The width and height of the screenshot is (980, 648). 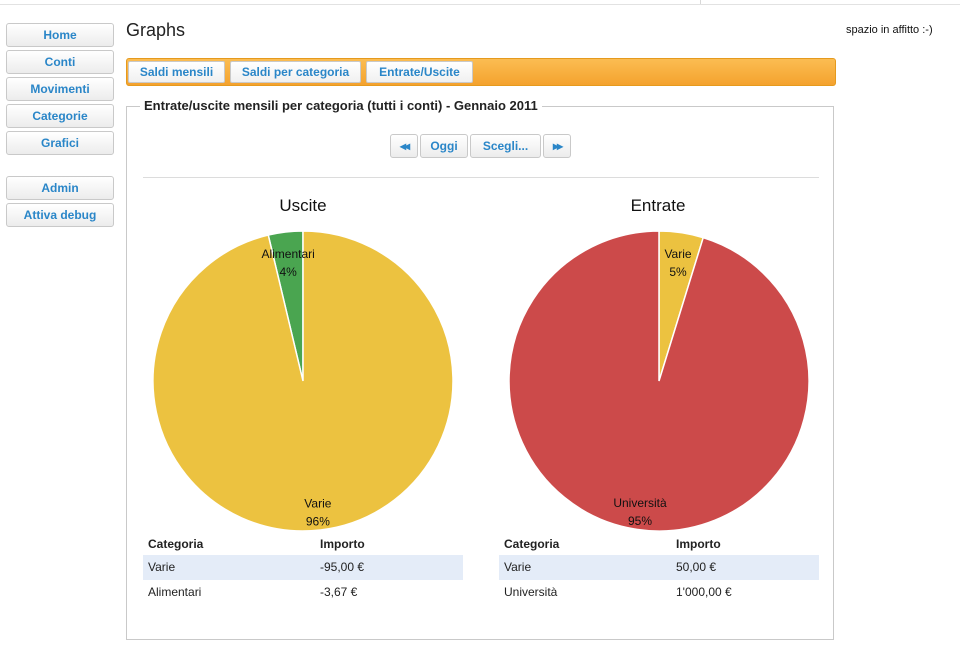 What do you see at coordinates (156, 30) in the screenshot?
I see `page-title: Graphs` at bounding box center [156, 30].